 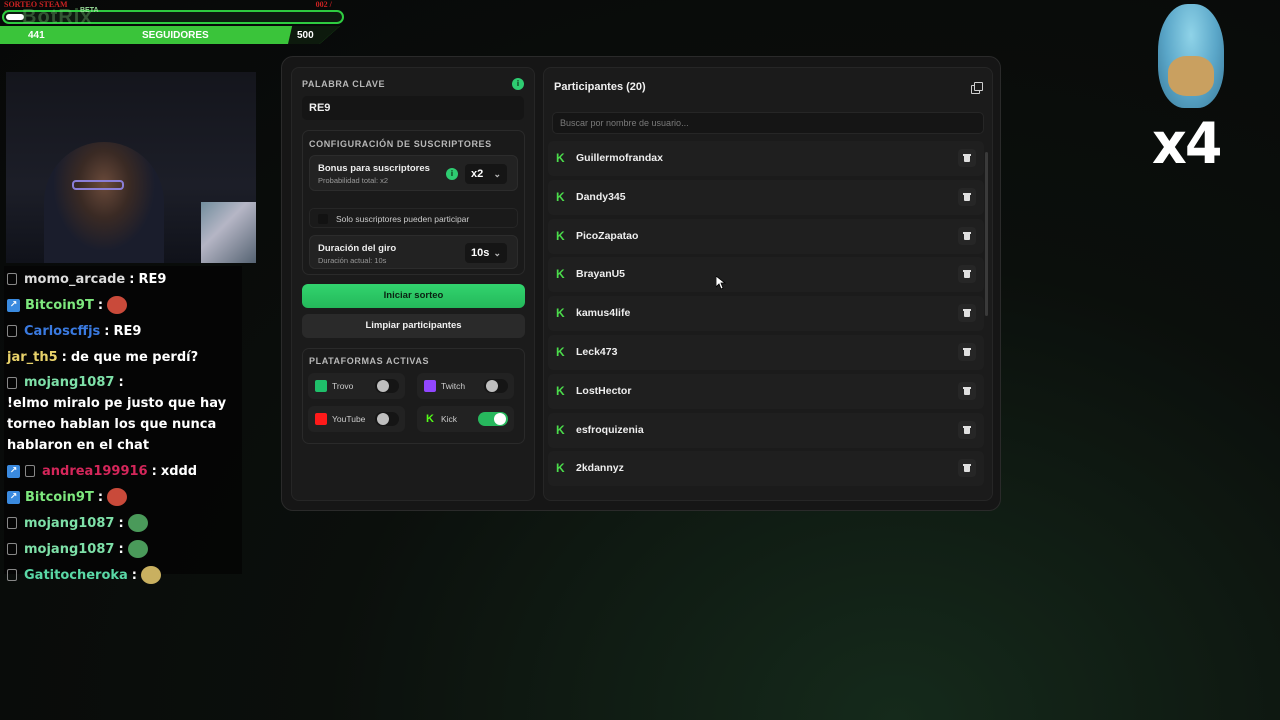 What do you see at coordinates (357, 248) in the screenshot?
I see `spin-duration-title: Duración del giro` at bounding box center [357, 248].